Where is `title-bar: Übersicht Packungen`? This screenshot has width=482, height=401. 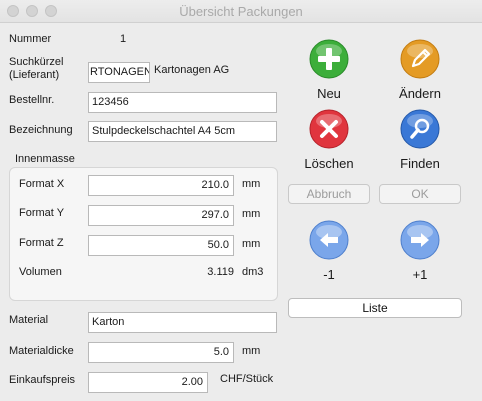 title-bar: Übersicht Packungen is located at coordinates (241, 11).